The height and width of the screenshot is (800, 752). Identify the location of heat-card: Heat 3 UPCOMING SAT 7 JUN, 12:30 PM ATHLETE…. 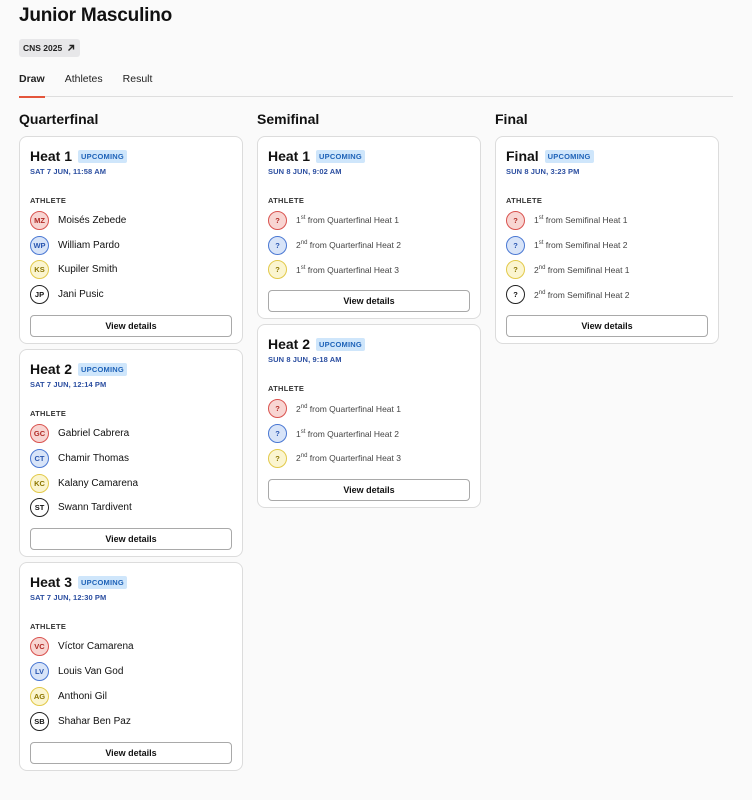
(131, 666).